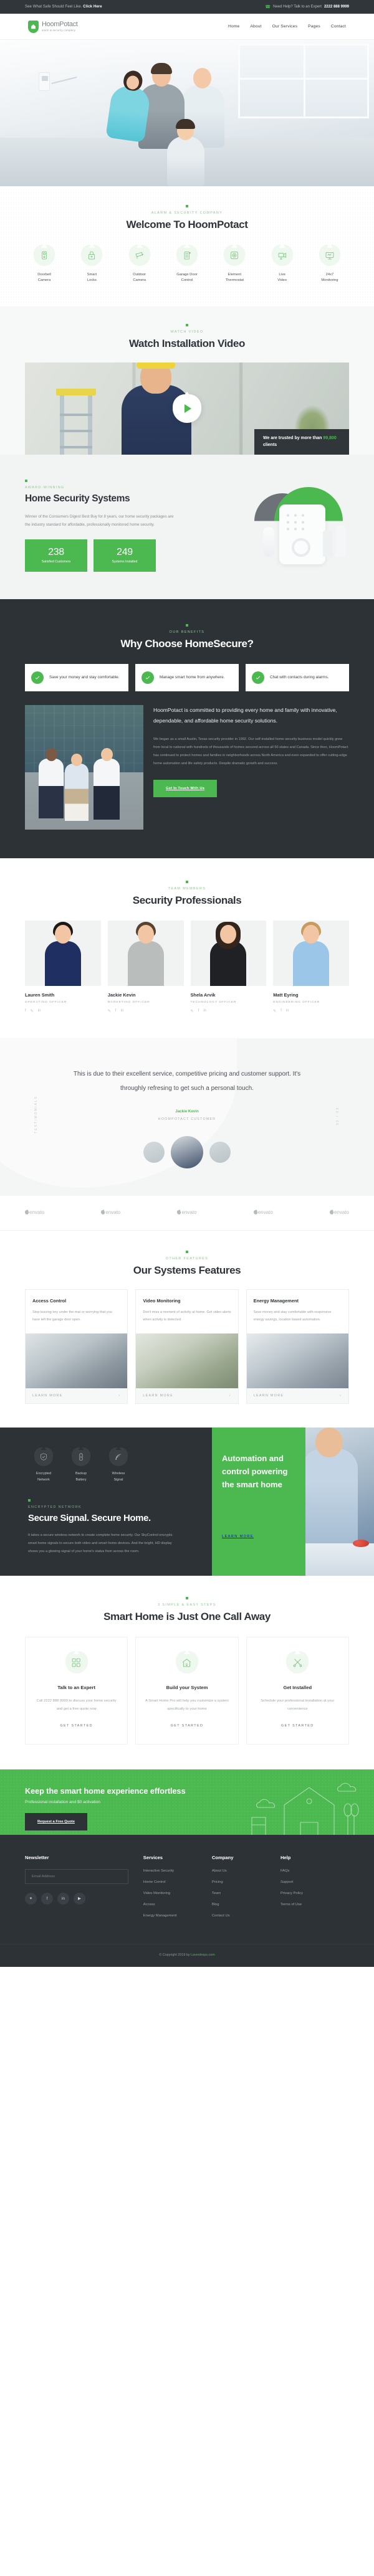 Image resolution: width=374 pixels, height=2576 pixels. I want to click on avatar-active, so click(187, 1151).